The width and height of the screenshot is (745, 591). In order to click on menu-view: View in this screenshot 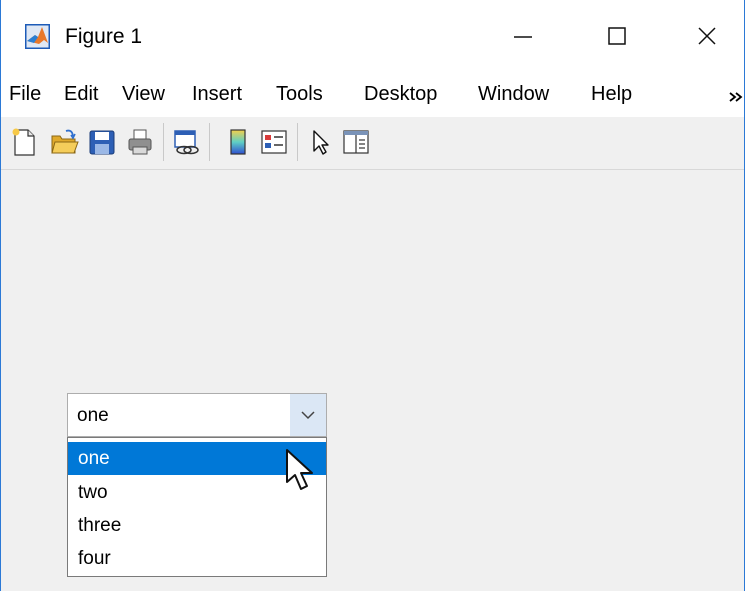, I will do `click(143, 94)`.